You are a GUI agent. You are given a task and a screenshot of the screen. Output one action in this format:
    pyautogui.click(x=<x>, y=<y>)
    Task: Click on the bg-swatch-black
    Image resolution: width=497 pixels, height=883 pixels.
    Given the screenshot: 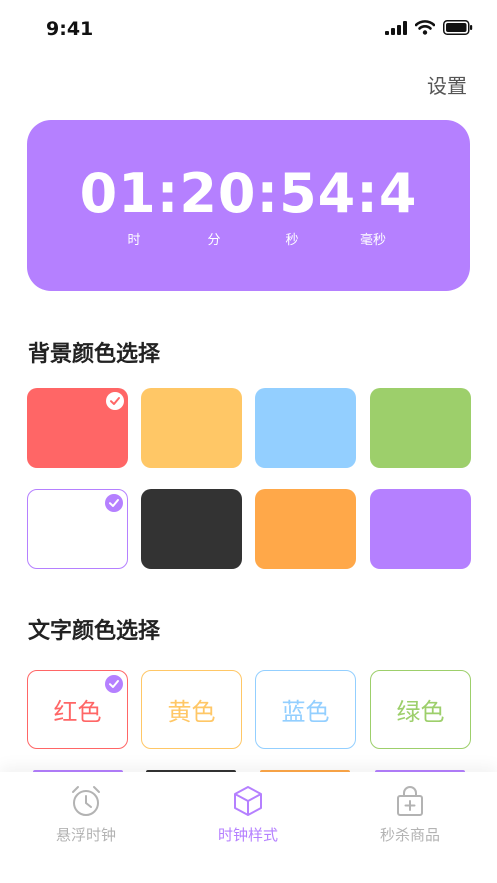 What is the action you would take?
    pyautogui.click(x=191, y=529)
    